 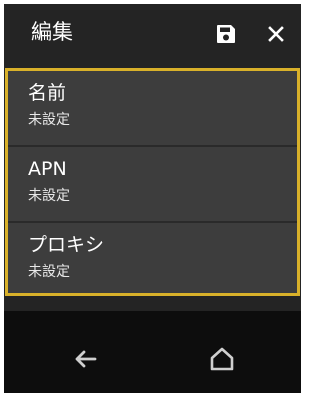 What do you see at coordinates (152, 32) in the screenshot?
I see `app-bar: 編集` at bounding box center [152, 32].